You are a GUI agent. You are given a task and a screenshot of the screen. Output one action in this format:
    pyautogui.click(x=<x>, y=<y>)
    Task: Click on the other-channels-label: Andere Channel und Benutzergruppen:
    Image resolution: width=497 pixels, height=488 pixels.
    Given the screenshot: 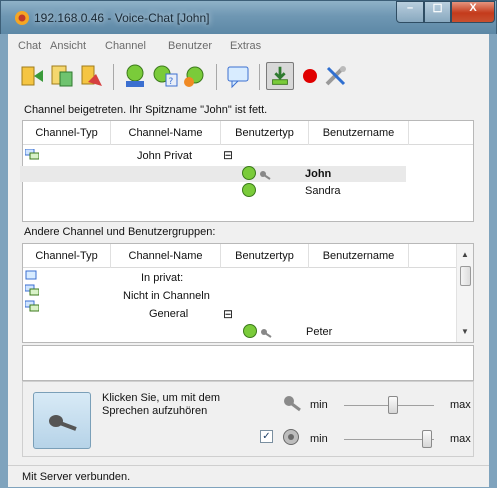 What is the action you would take?
    pyautogui.click(x=120, y=232)
    